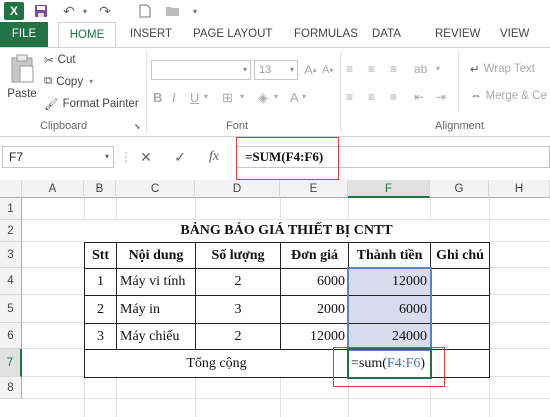 The height and width of the screenshot is (417, 550). I want to click on row-header-6: 6, so click(11, 336).